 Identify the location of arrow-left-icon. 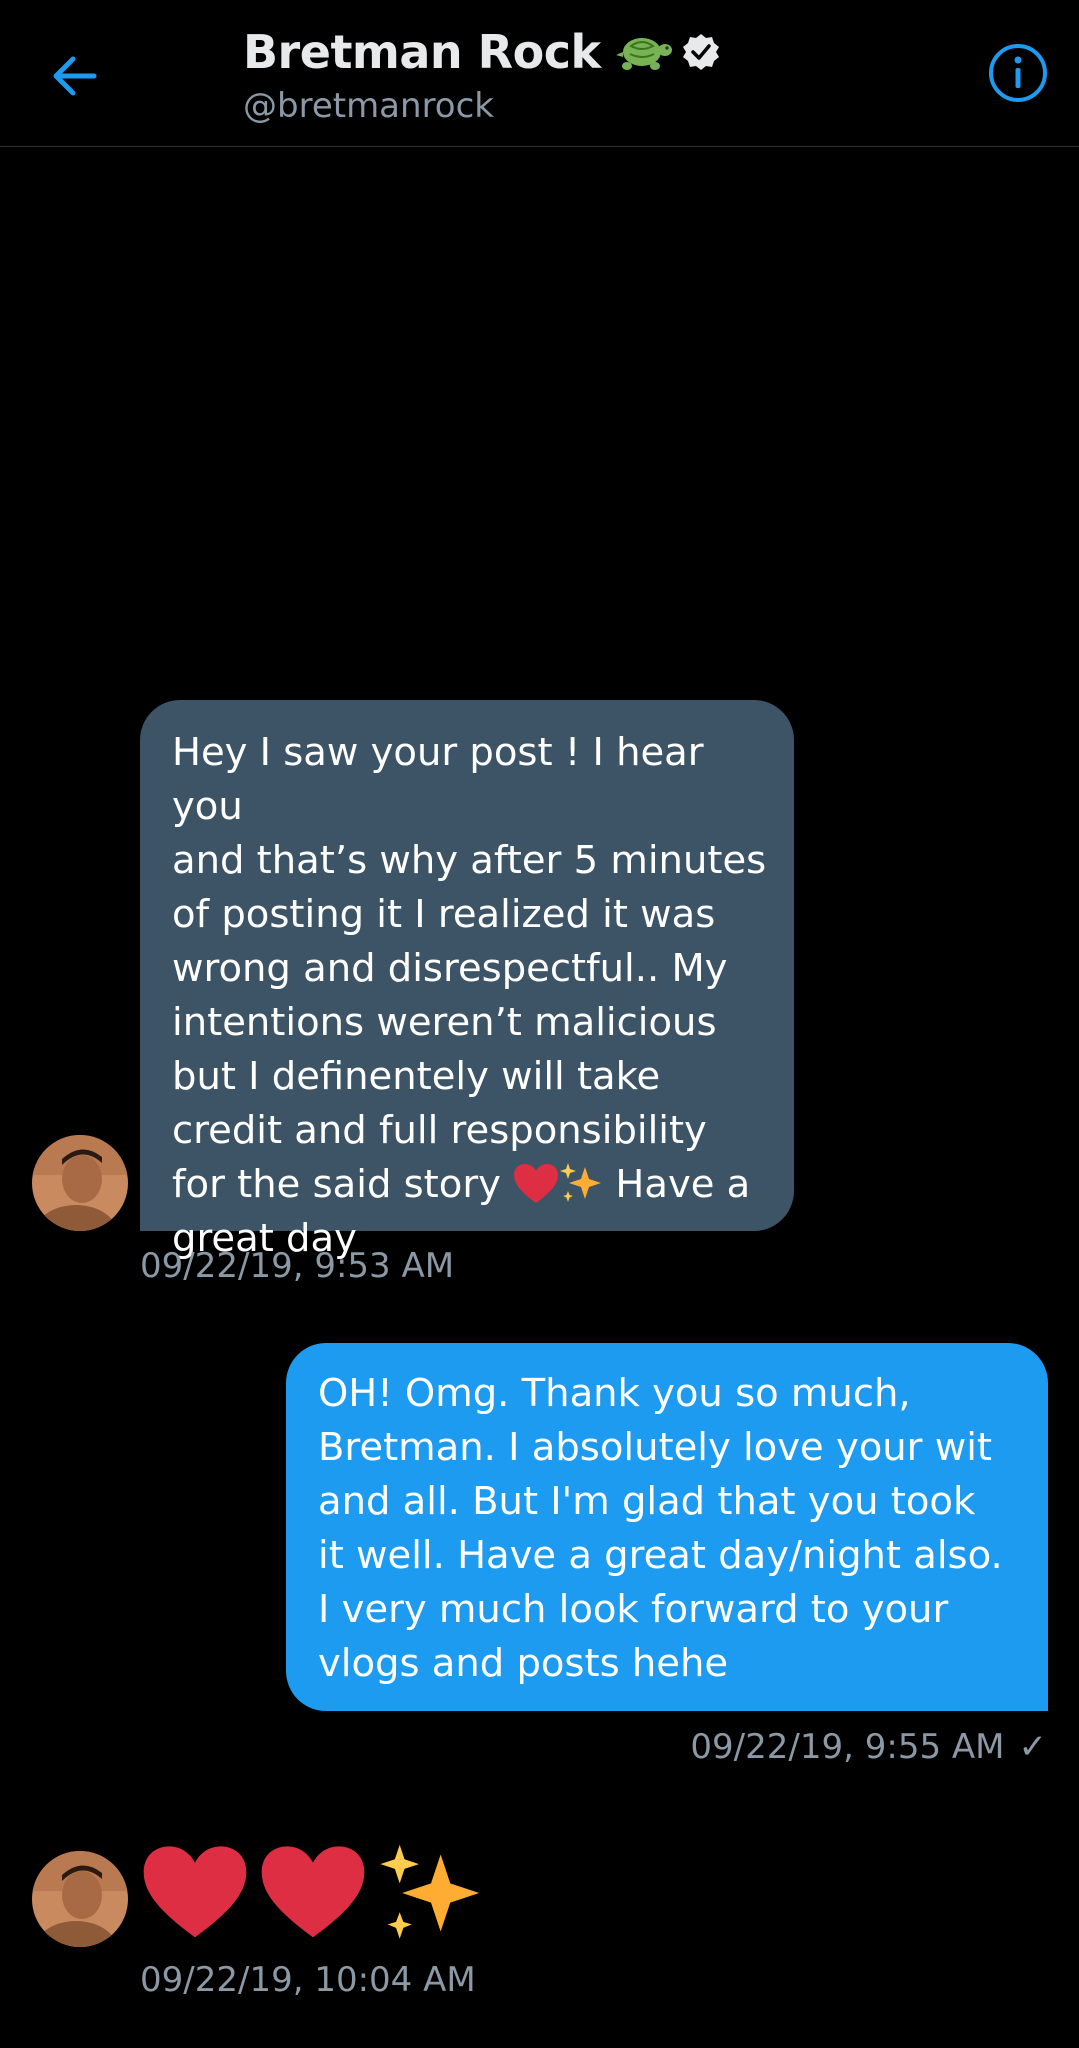
(75, 76).